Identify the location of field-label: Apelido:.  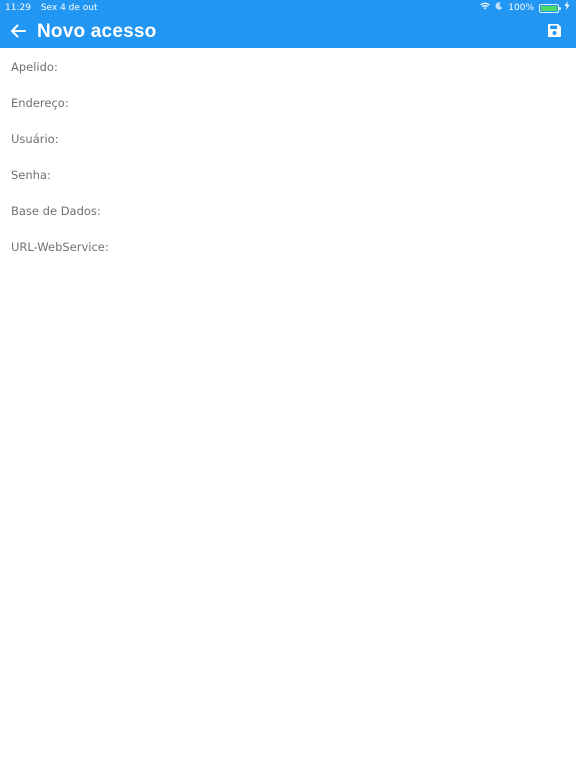
(34, 67).